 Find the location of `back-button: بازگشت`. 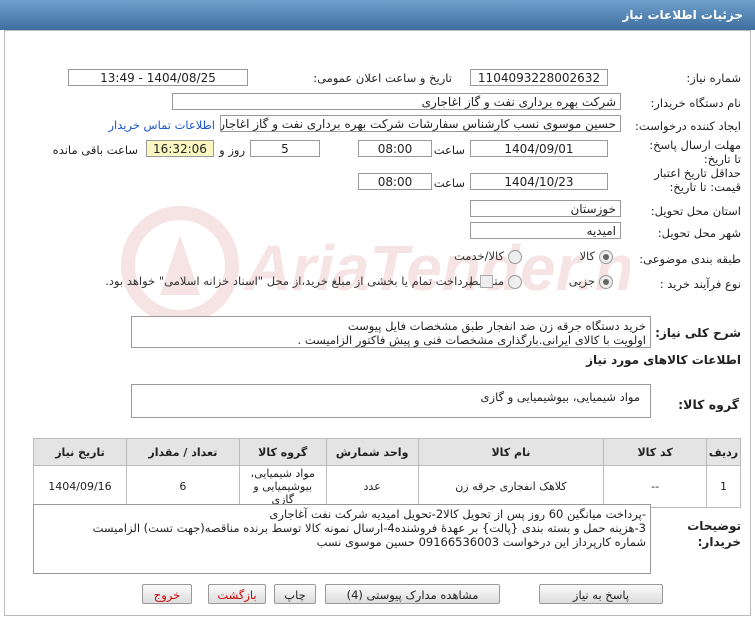

back-button: بازگشت is located at coordinates (237, 594).